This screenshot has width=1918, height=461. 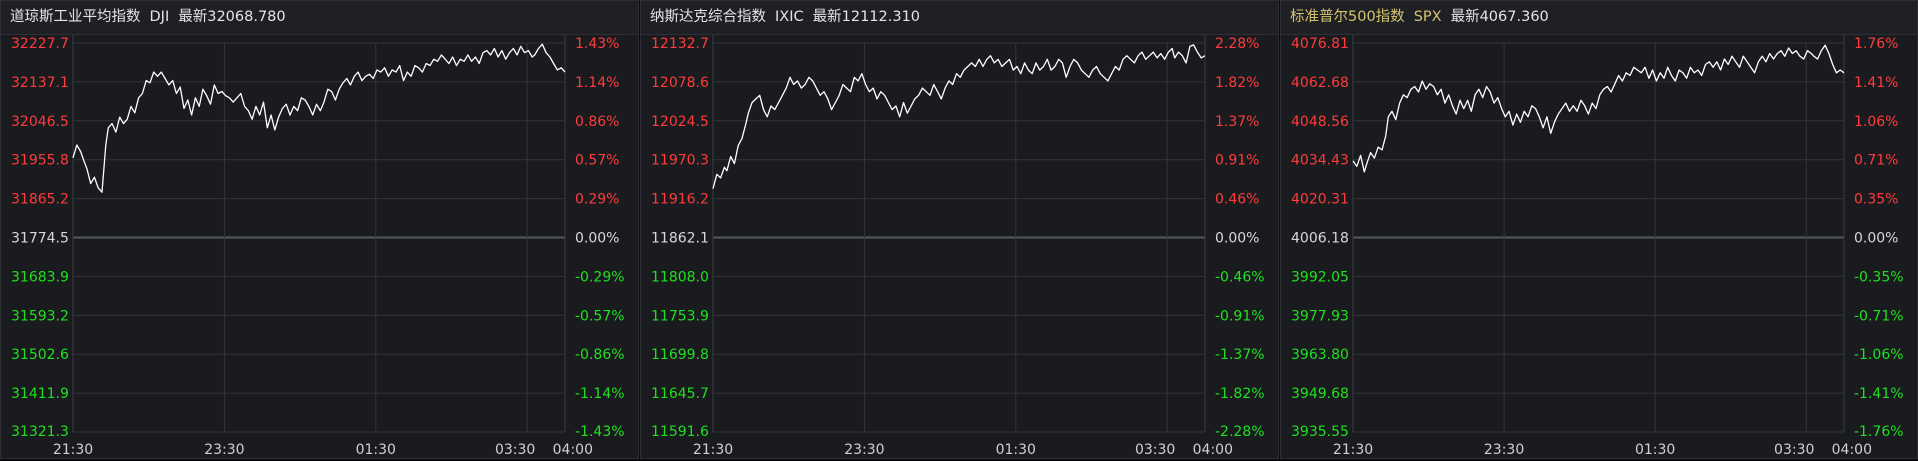 What do you see at coordinates (319, 18) in the screenshot?
I see `dji-panel-header: 道琼斯工业平均指数 DJI 最新32068.780` at bounding box center [319, 18].